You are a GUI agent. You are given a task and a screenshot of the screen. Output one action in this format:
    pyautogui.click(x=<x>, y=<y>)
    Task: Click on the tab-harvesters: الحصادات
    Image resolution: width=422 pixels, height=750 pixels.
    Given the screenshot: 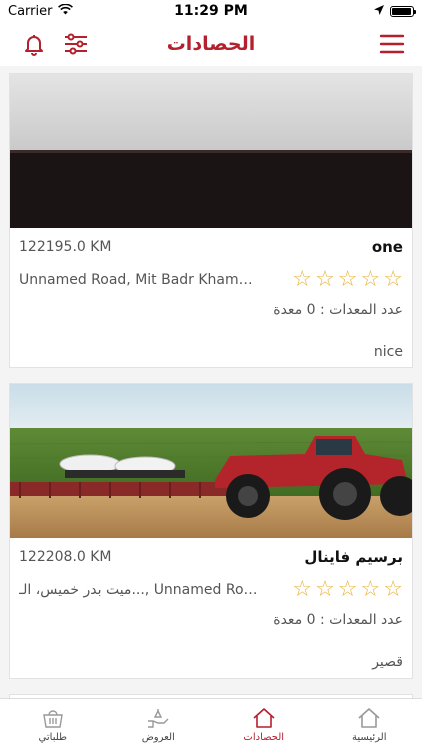 What is the action you would take?
    pyautogui.click(x=264, y=724)
    